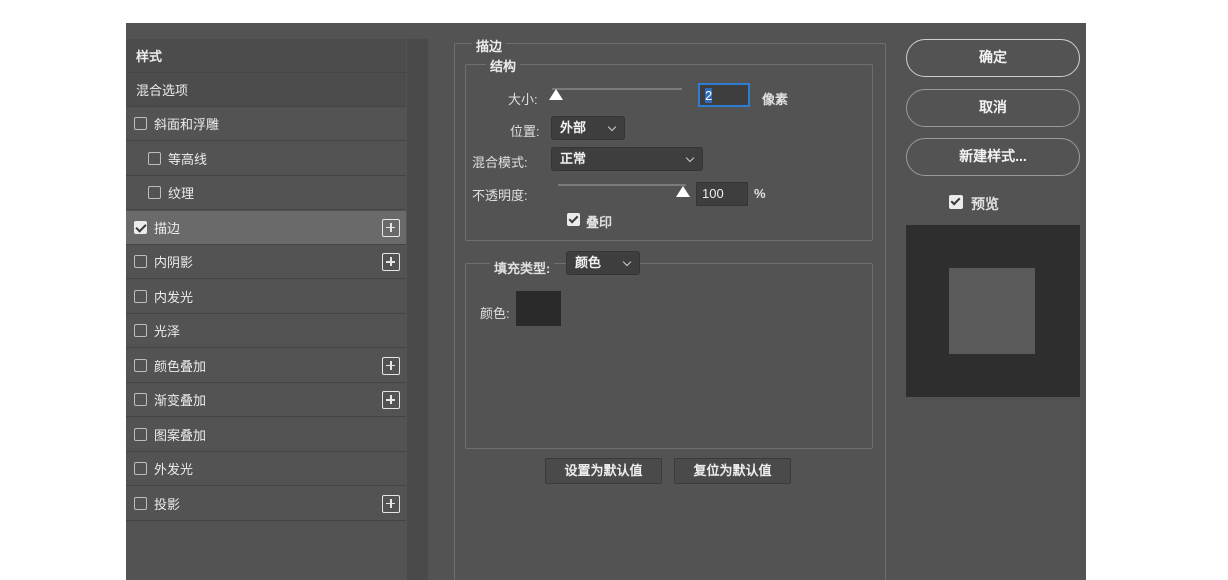  What do you see at coordinates (985, 204) in the screenshot?
I see `preview-label: 预览` at bounding box center [985, 204].